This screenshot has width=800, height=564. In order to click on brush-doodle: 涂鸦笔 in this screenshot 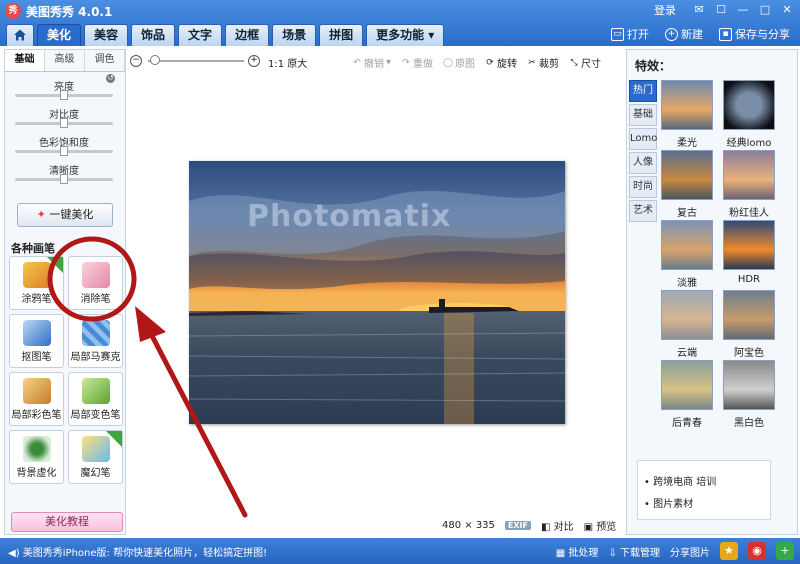, I will do `click(36, 283)`.